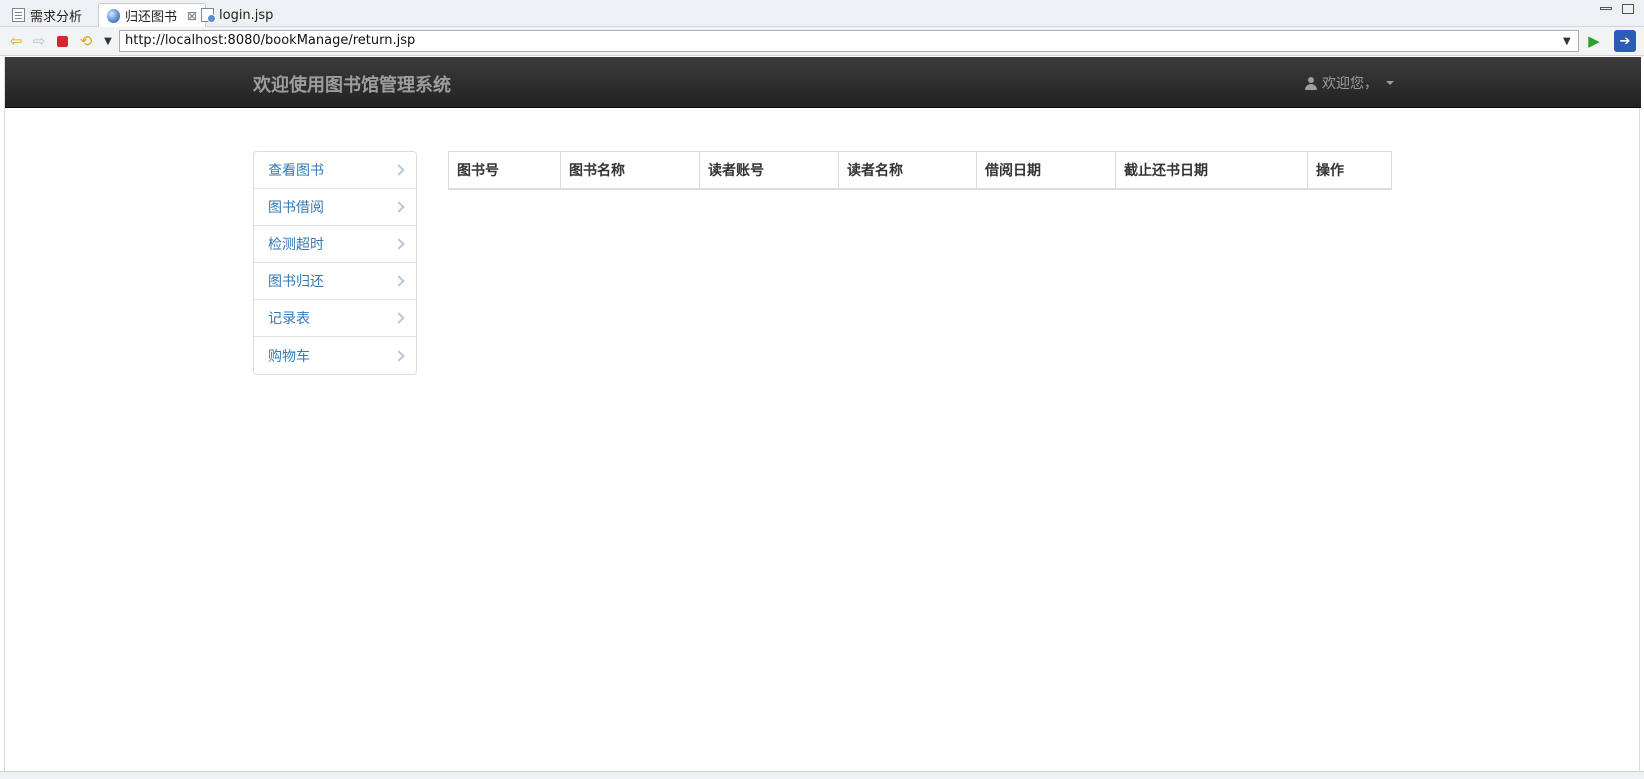 The width and height of the screenshot is (1644, 779). I want to click on column-header-book-id: 图书号, so click(504, 170).